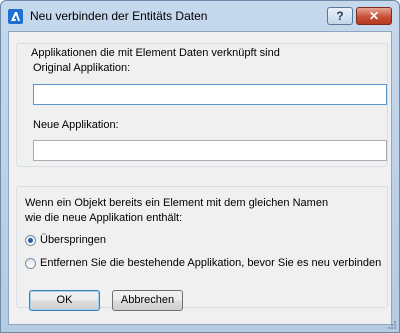  What do you see at coordinates (30, 263) in the screenshot?
I see `radio-button` at bounding box center [30, 263].